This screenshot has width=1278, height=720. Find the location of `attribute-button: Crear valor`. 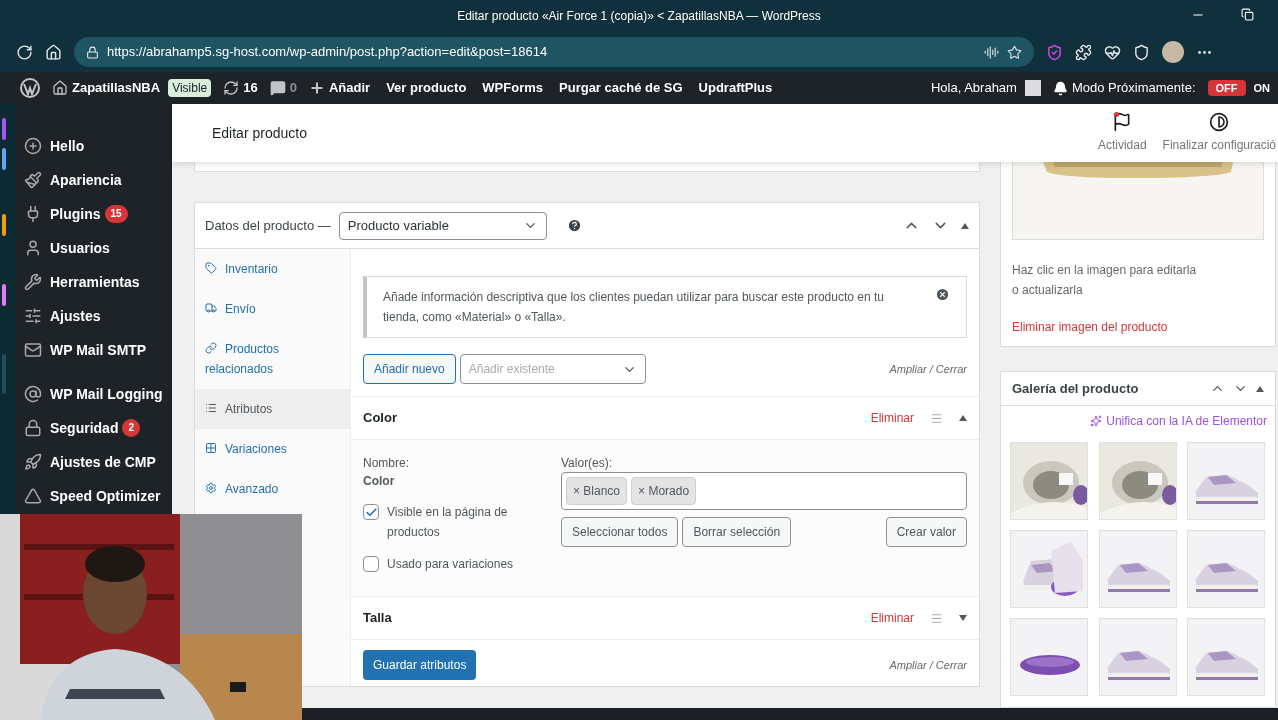

attribute-button: Crear valor is located at coordinates (926, 532).